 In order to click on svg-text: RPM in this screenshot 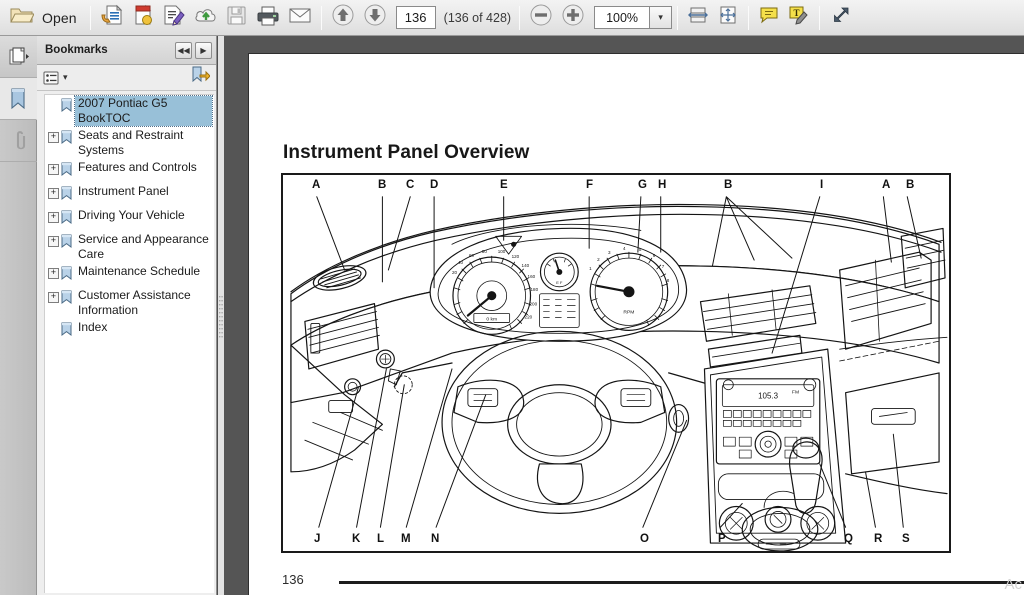, I will do `click(628, 313)`.